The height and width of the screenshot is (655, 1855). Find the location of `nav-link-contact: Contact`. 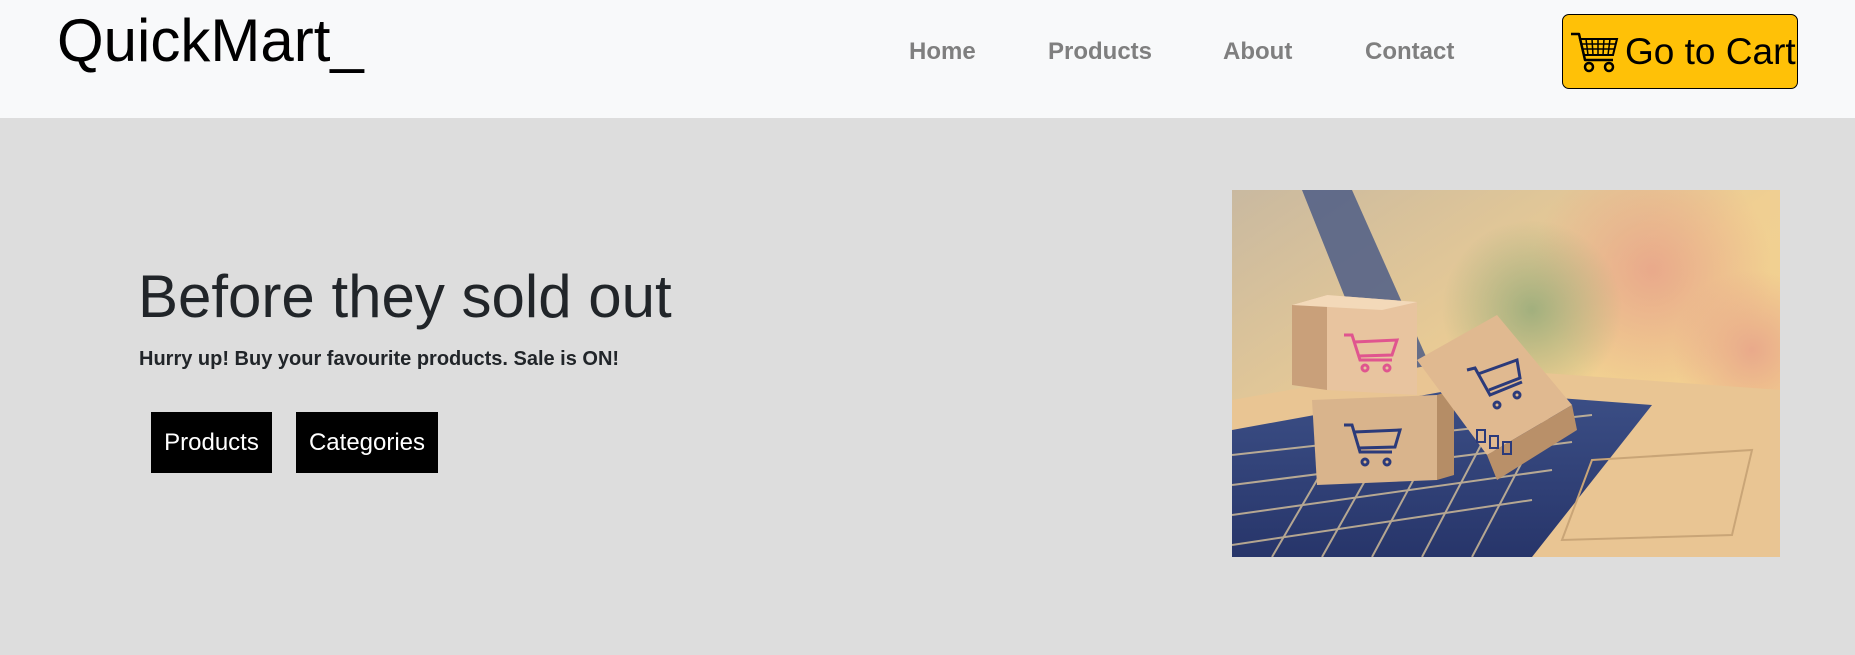

nav-link-contact: Contact is located at coordinates (1409, 52).